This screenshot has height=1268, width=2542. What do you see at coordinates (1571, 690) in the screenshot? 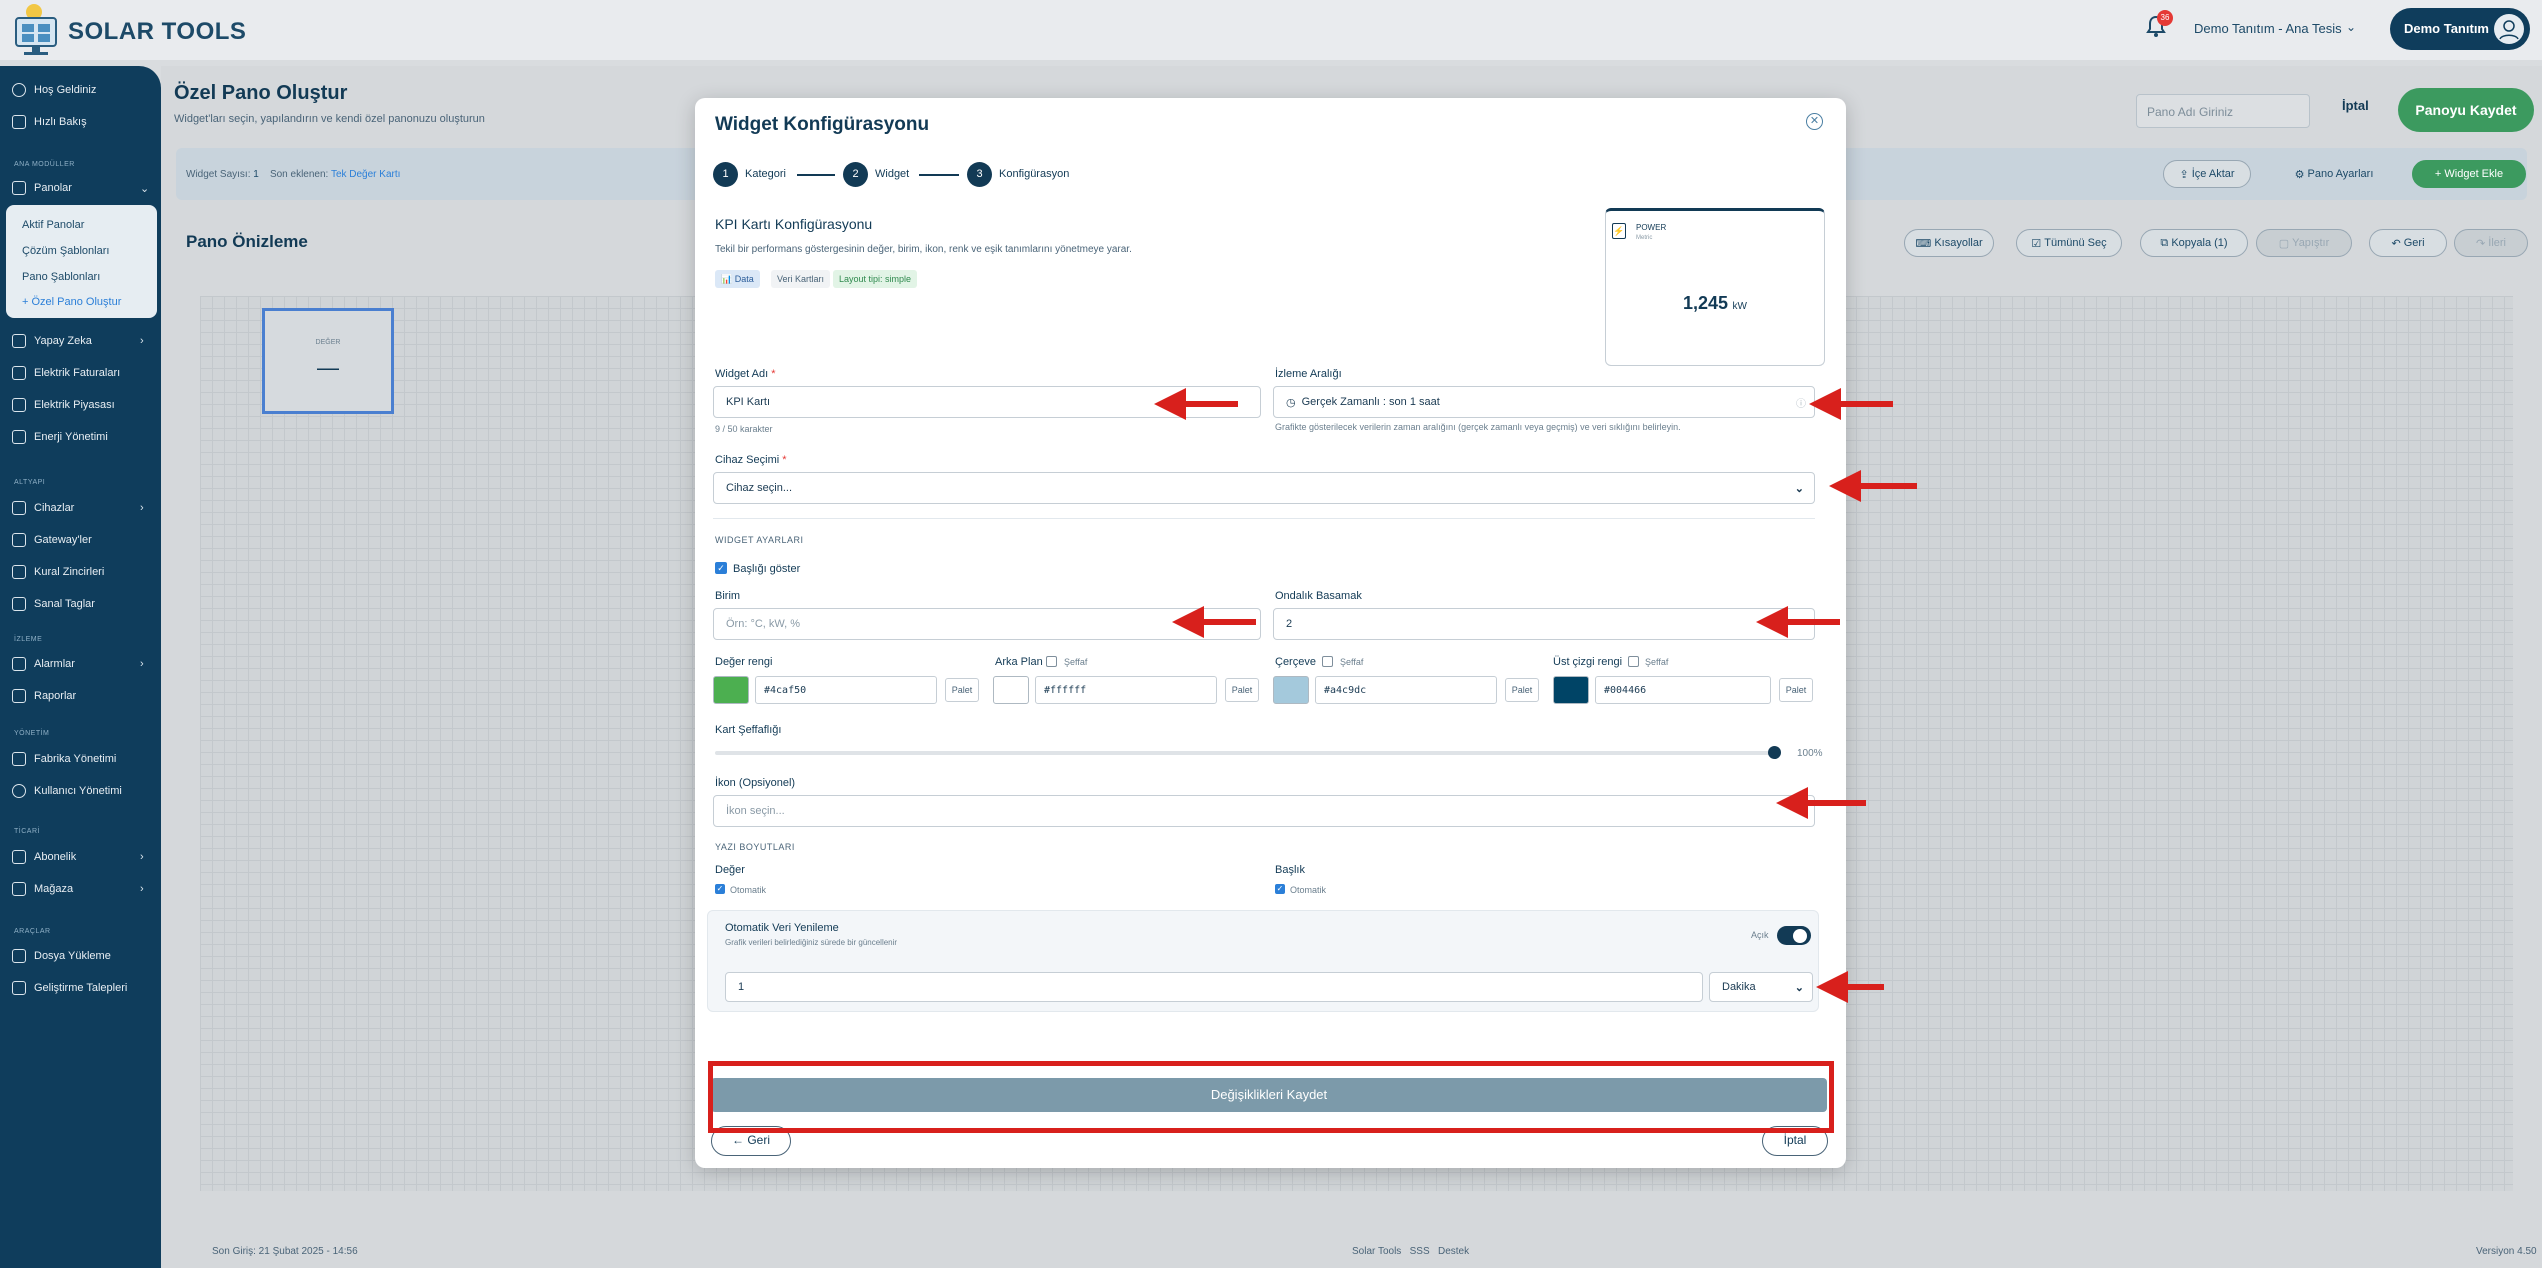
I see `top-line-color-swatch` at bounding box center [1571, 690].